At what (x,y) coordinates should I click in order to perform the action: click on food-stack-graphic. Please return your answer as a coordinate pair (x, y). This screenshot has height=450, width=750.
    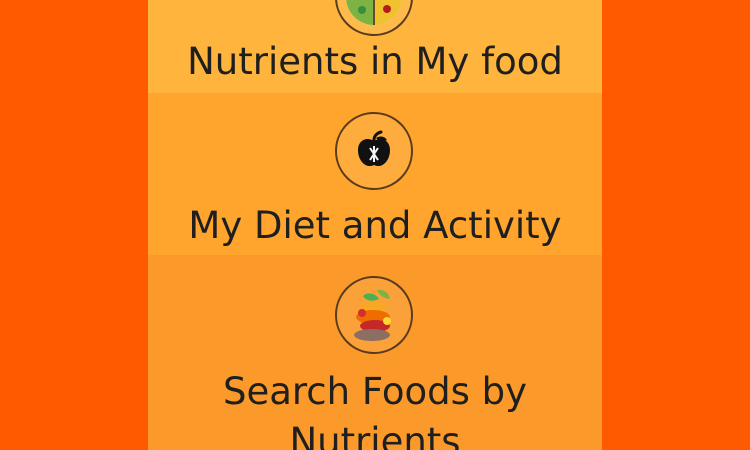
    Looking at the image, I should click on (372, 315).